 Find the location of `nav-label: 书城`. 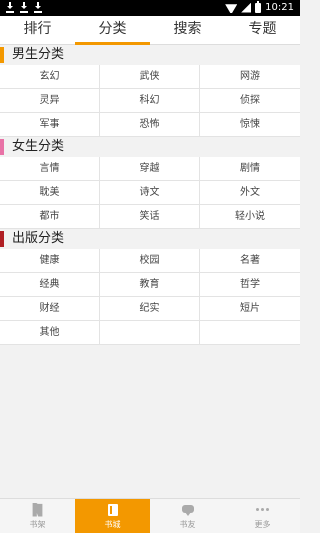

nav-label: 书城 is located at coordinates (112, 524).